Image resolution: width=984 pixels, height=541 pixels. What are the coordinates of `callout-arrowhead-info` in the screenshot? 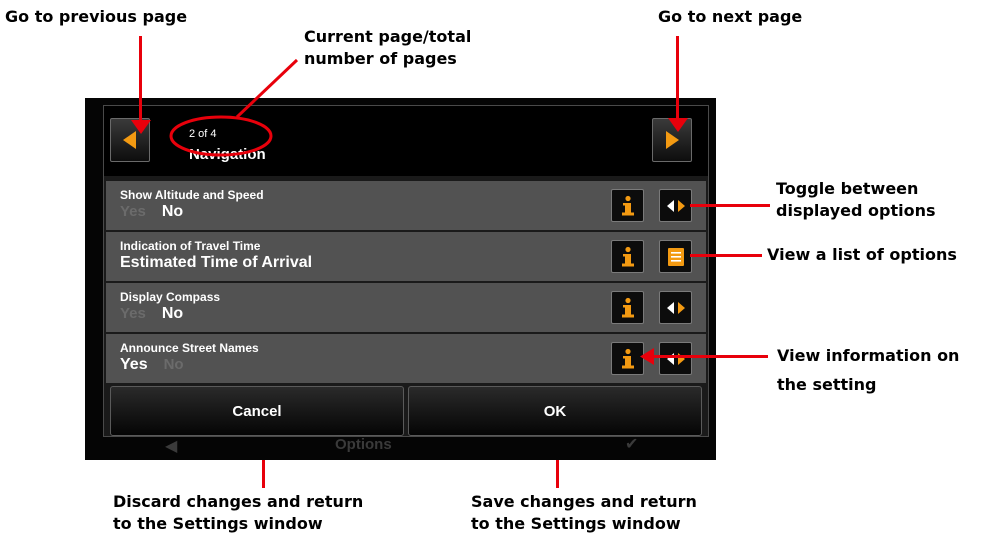 It's located at (647, 356).